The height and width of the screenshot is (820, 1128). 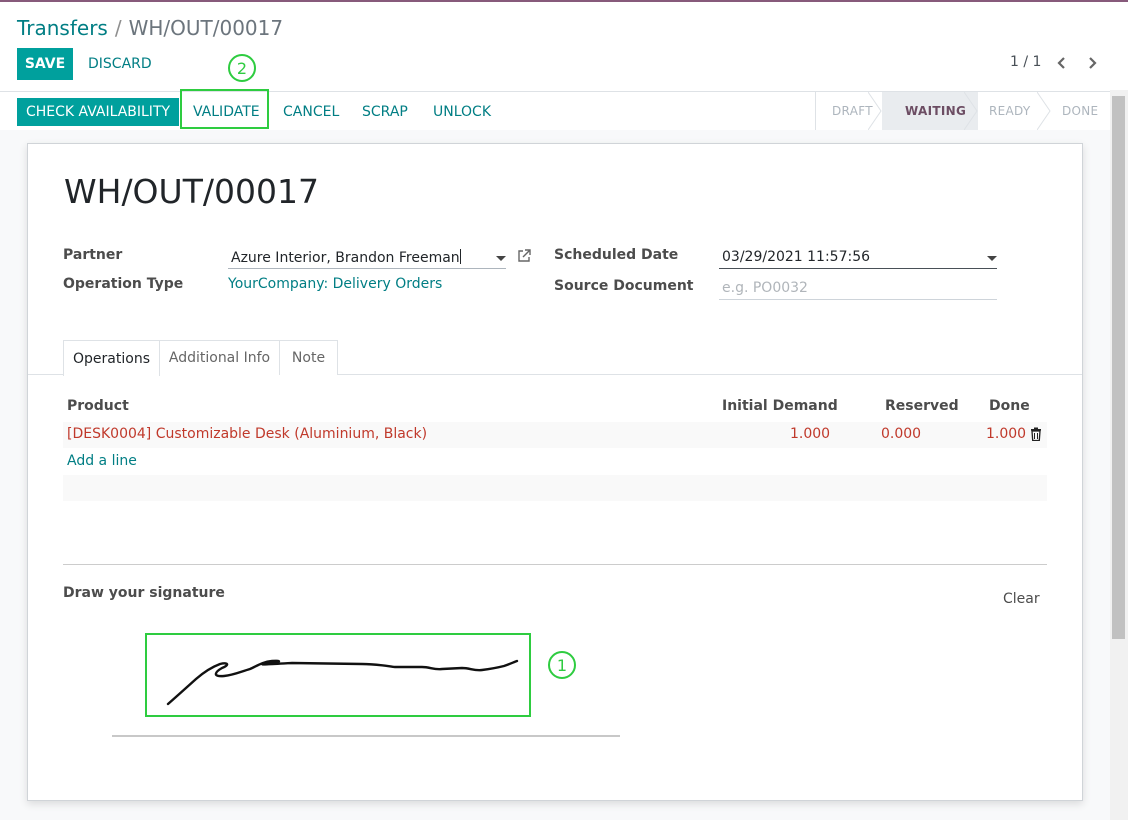 What do you see at coordinates (242, 68) in the screenshot?
I see `annotation-marker-2: 2` at bounding box center [242, 68].